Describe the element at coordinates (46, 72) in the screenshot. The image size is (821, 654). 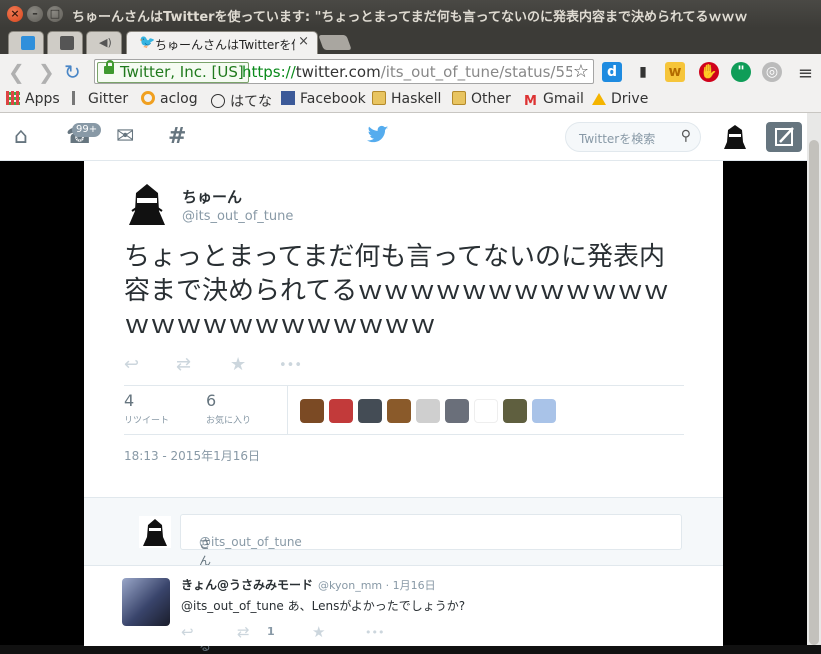
I see `forward-icon: ❯` at that location.